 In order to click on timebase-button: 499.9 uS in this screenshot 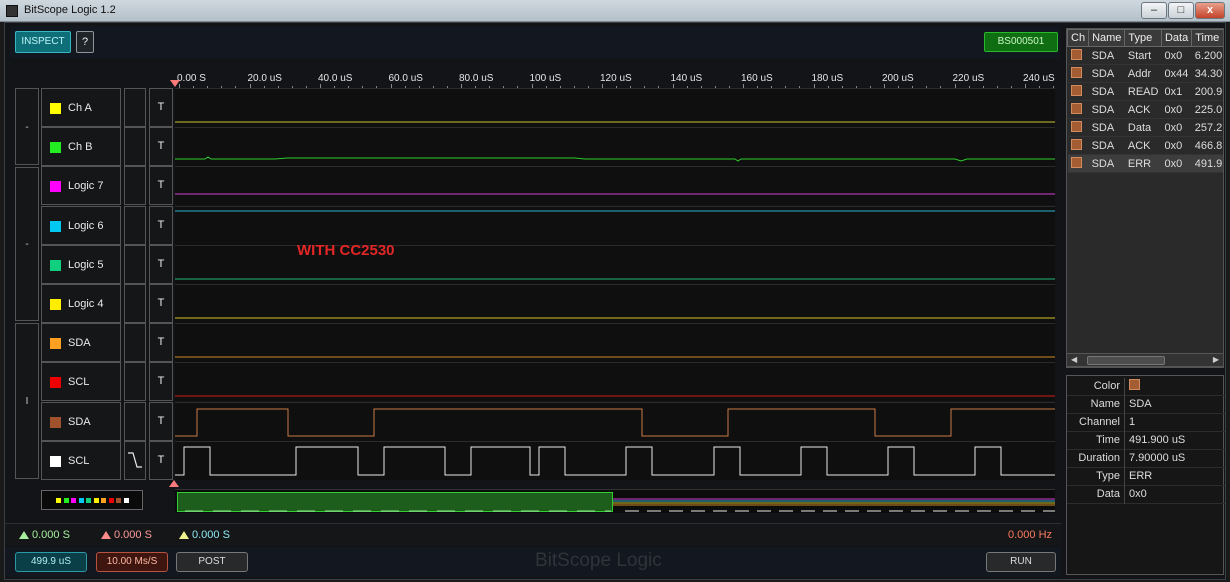, I will do `click(51, 562)`.